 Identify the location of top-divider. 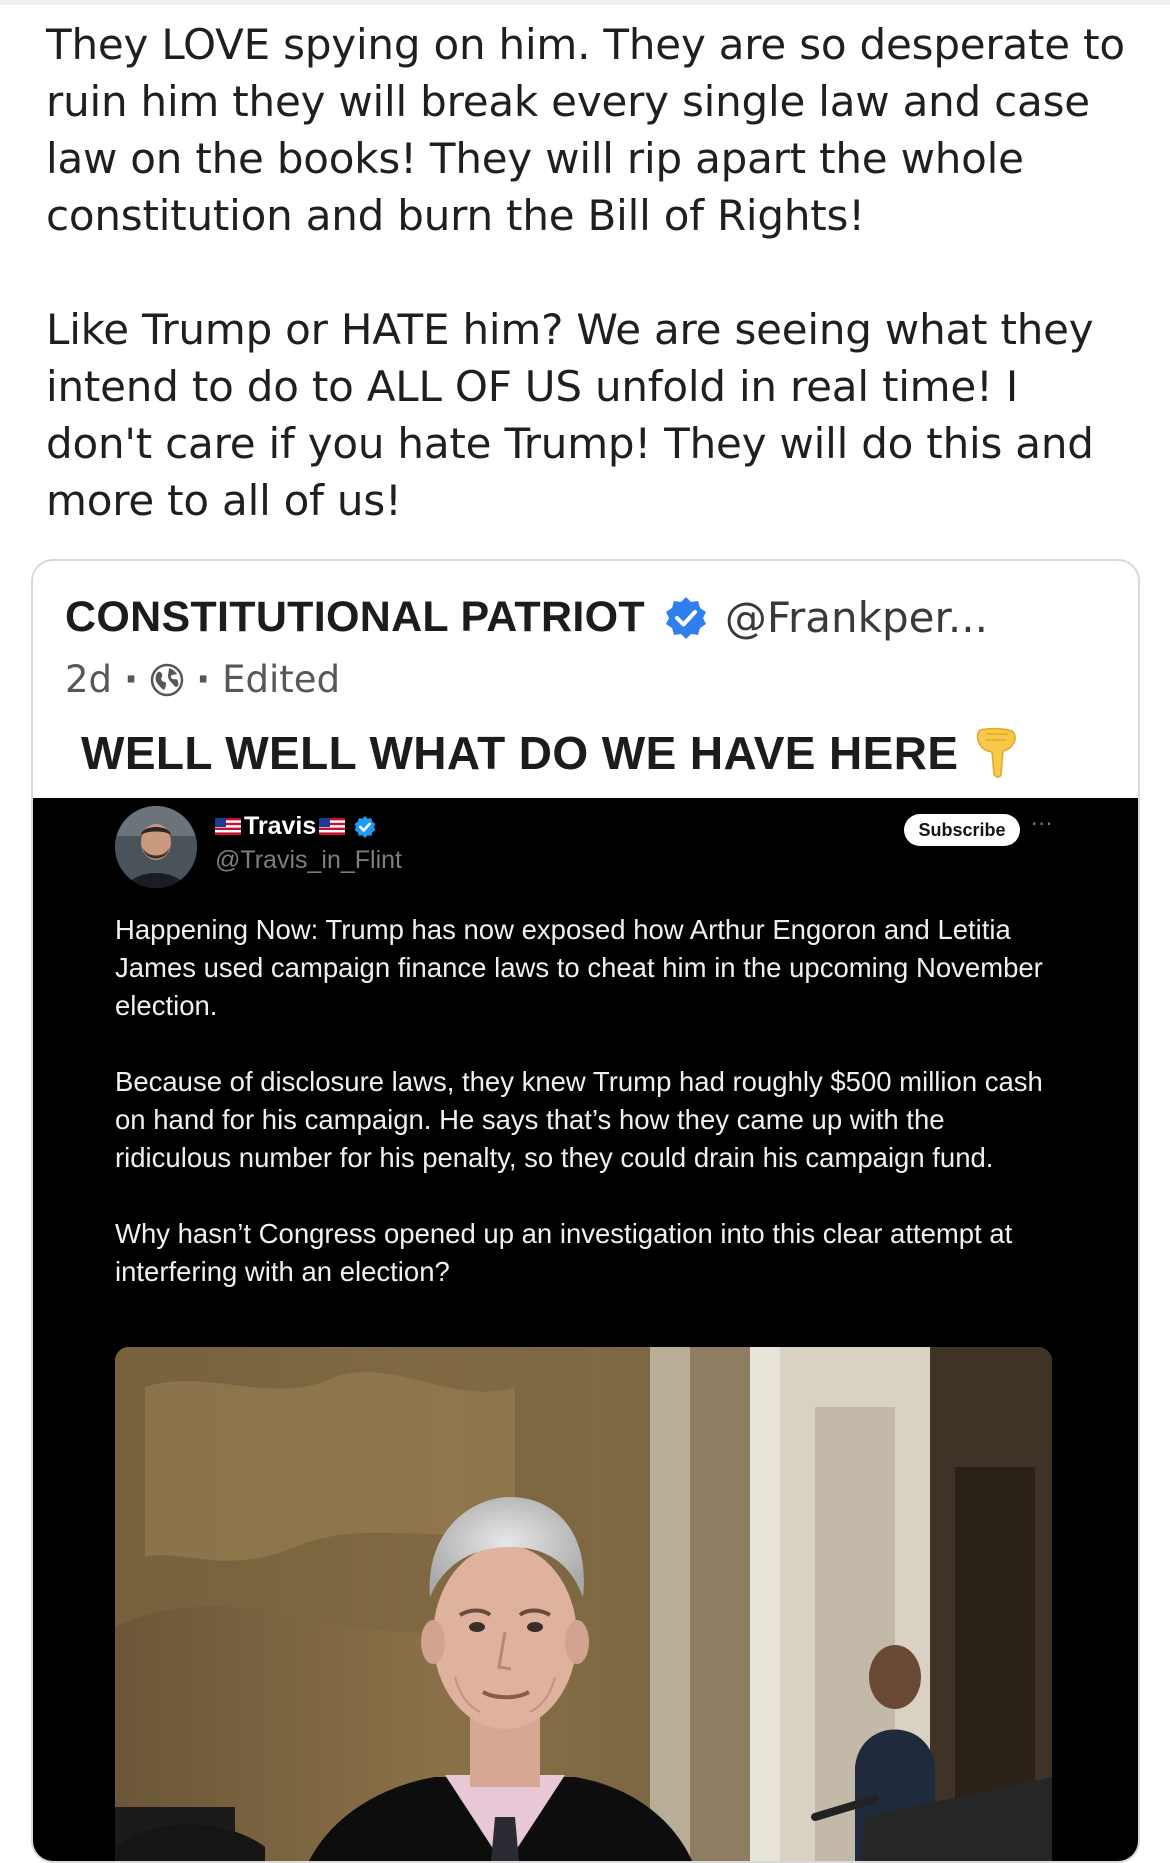
(585, 2).